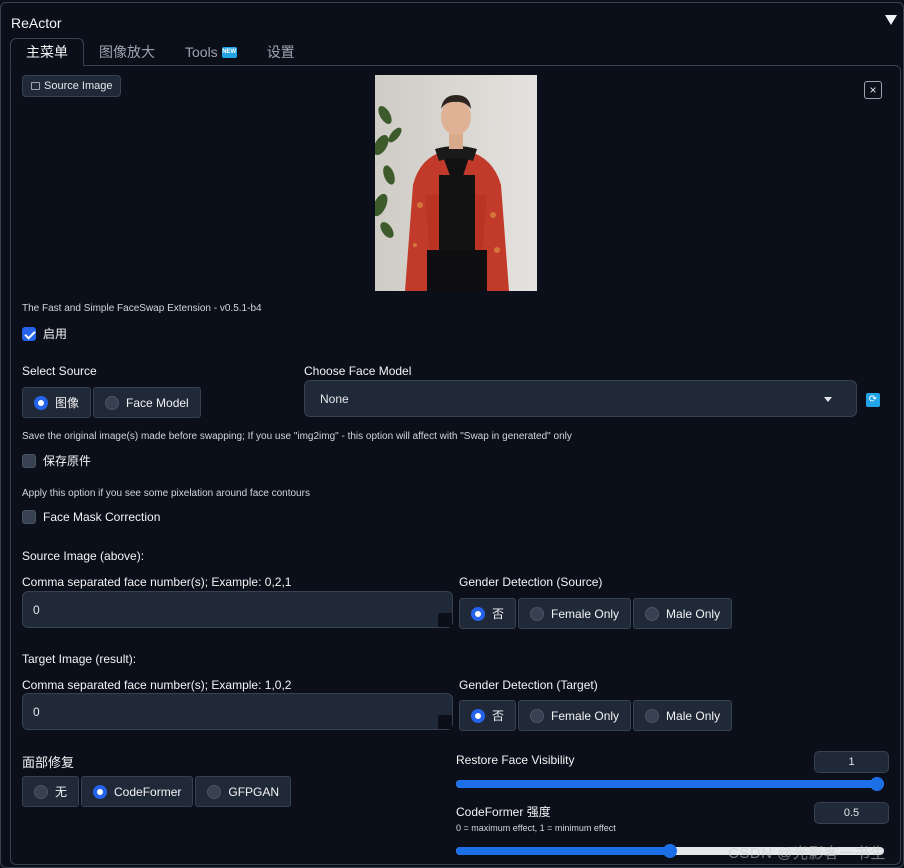 This screenshot has width=904, height=868. I want to click on save-original-checkbox, so click(29, 460).